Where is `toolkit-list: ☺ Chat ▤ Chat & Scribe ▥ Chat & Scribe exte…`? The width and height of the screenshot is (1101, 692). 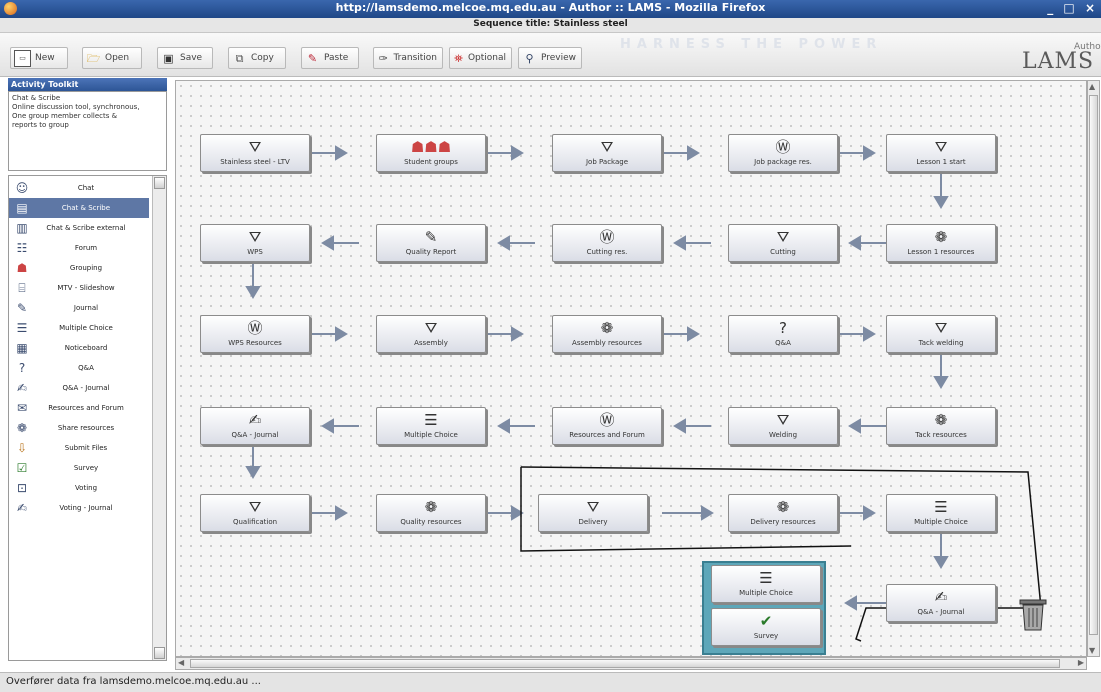 toolkit-list: ☺ Chat ▤ Chat & Scribe ▥ Chat & Scribe exte… is located at coordinates (87, 418).